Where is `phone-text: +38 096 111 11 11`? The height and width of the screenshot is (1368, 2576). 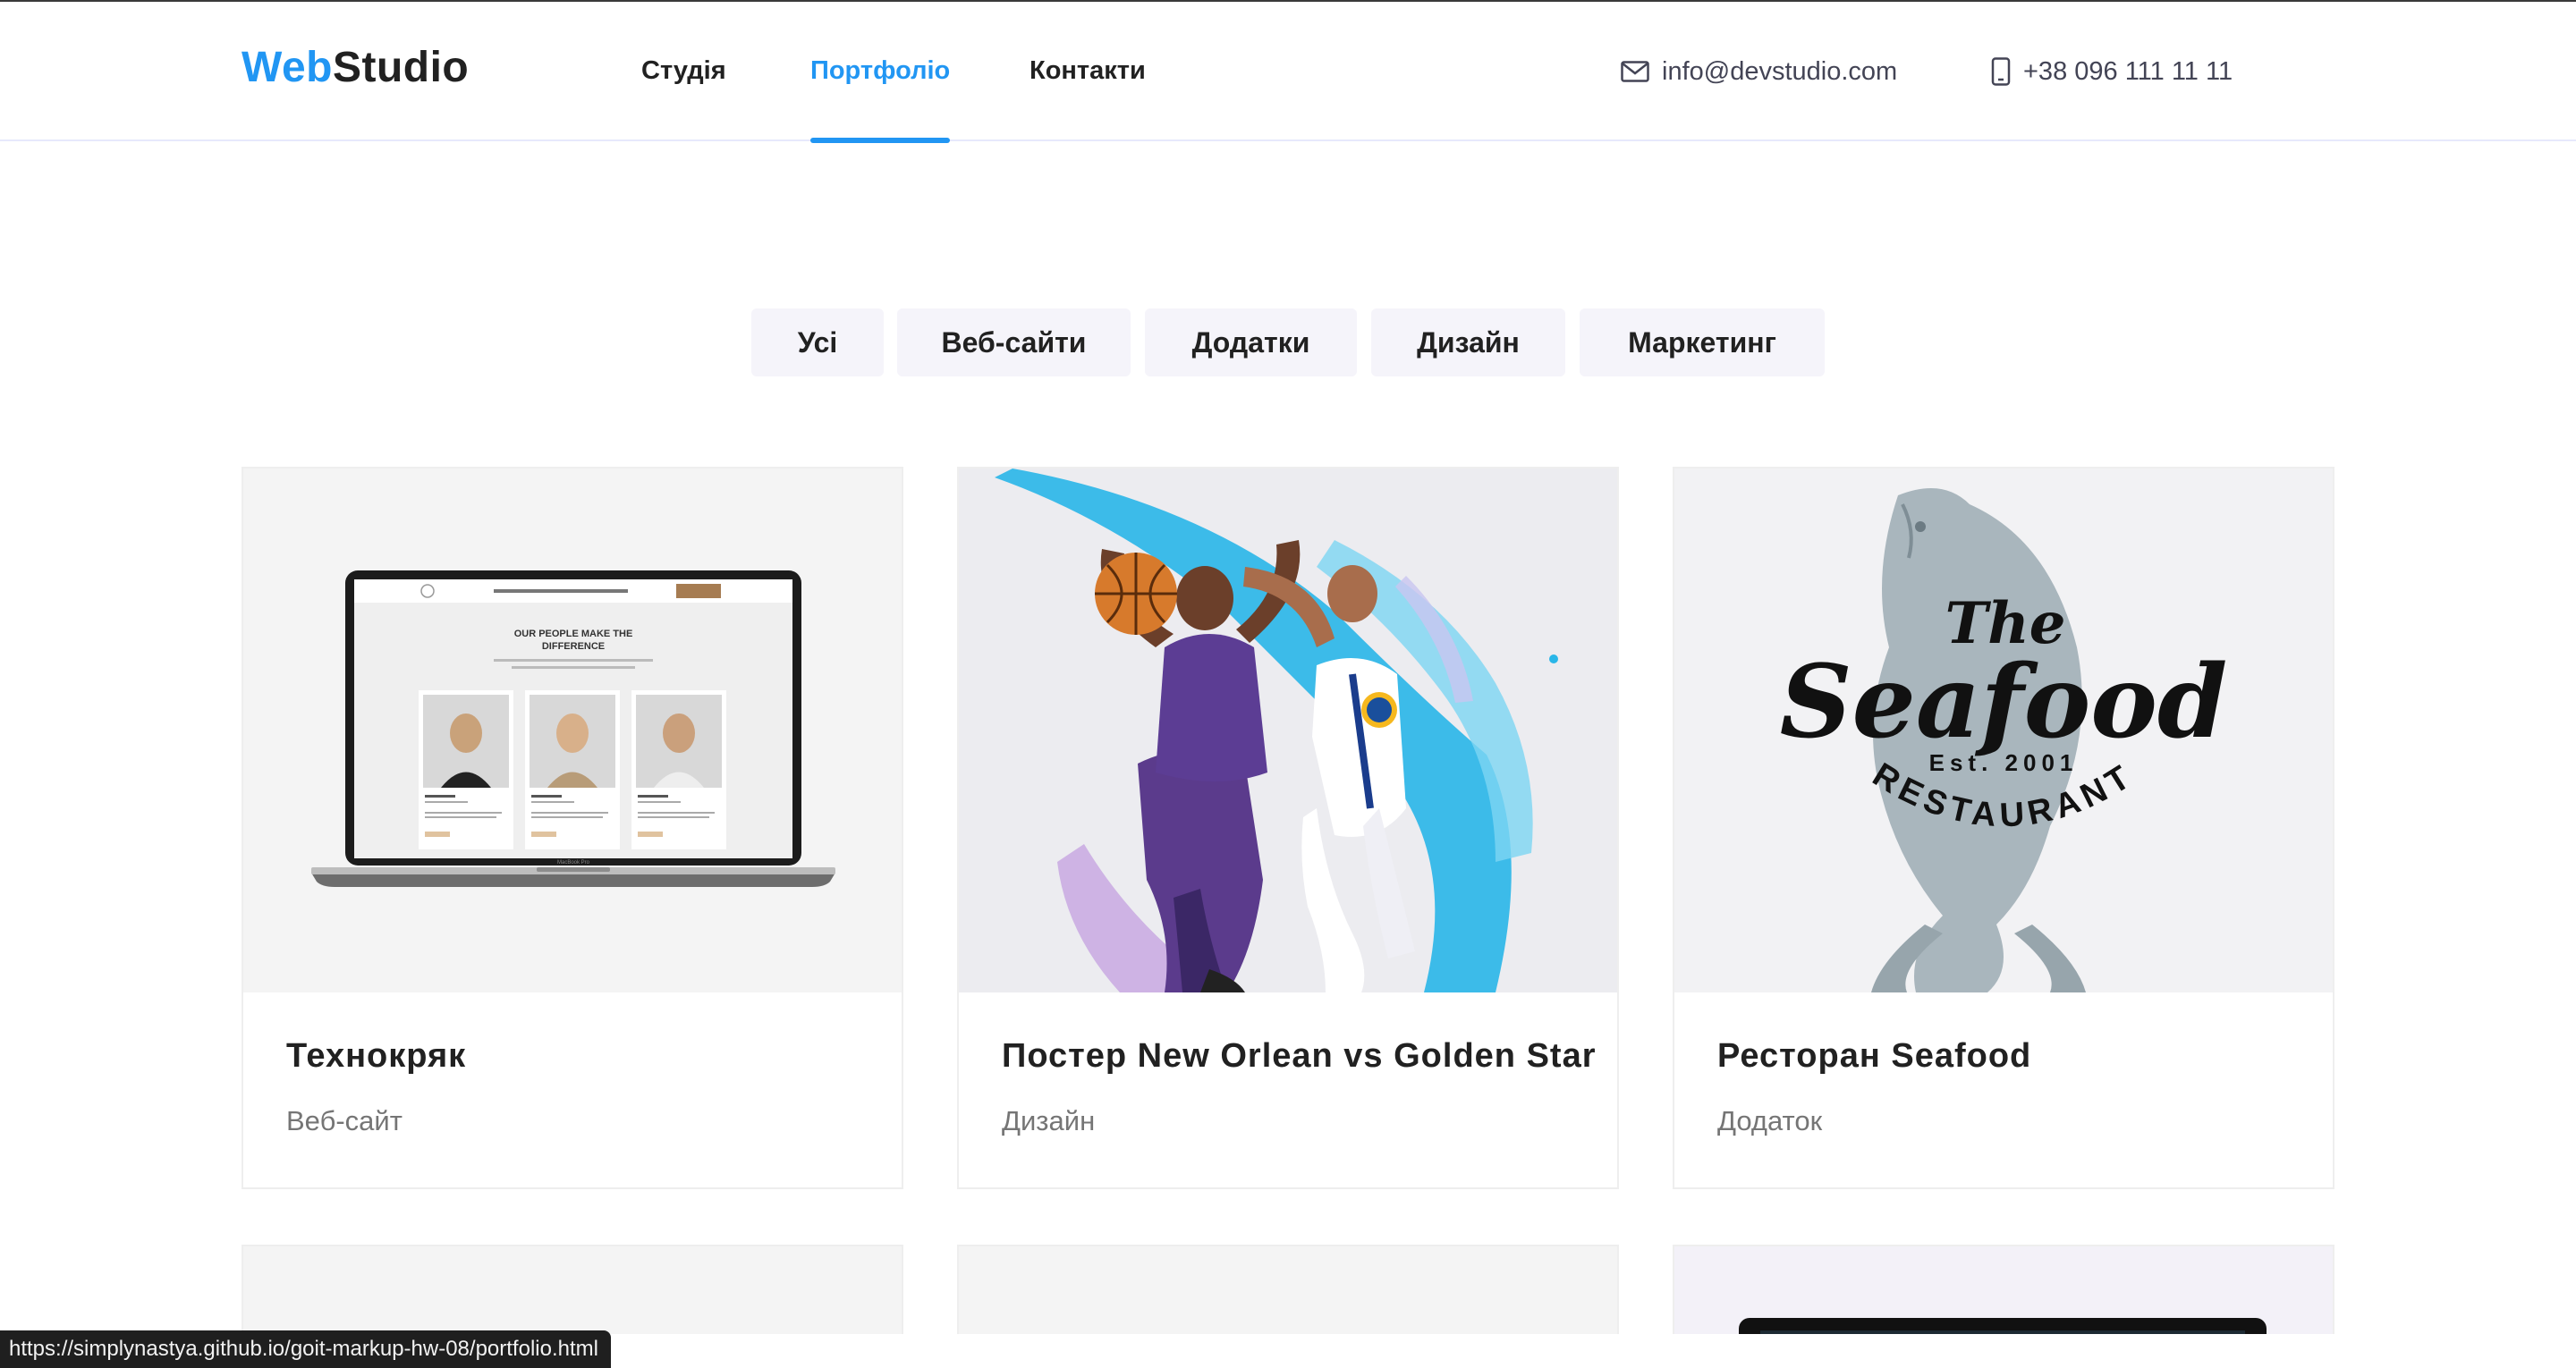 phone-text: +38 096 111 11 11 is located at coordinates (2128, 71).